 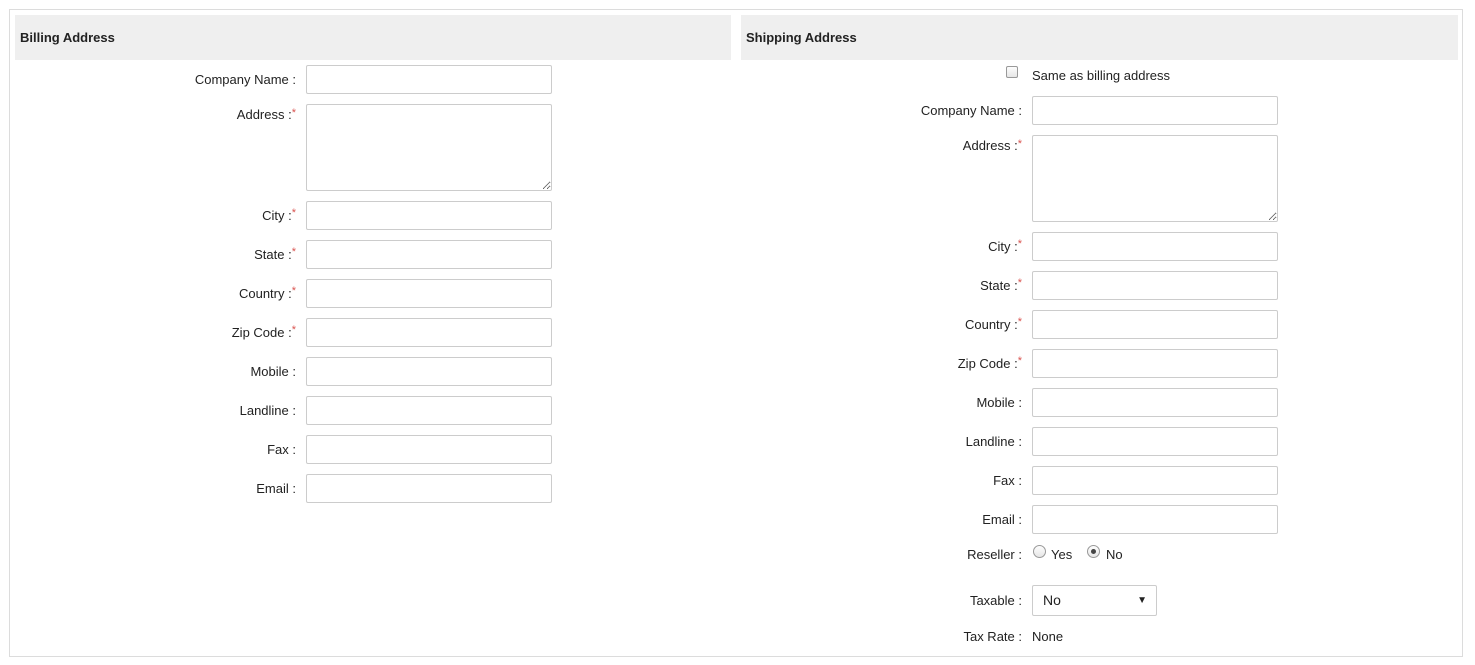 What do you see at coordinates (266, 114) in the screenshot?
I see `billing-address-label: Address :*` at bounding box center [266, 114].